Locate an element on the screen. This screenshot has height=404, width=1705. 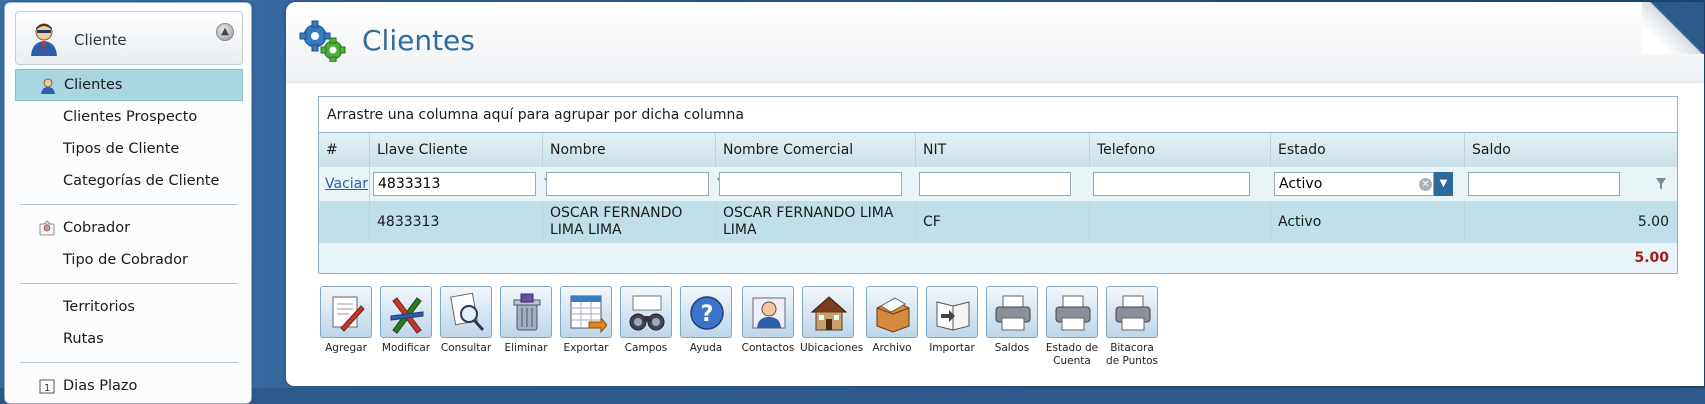
filter-telefono-input is located at coordinates (1171, 184).